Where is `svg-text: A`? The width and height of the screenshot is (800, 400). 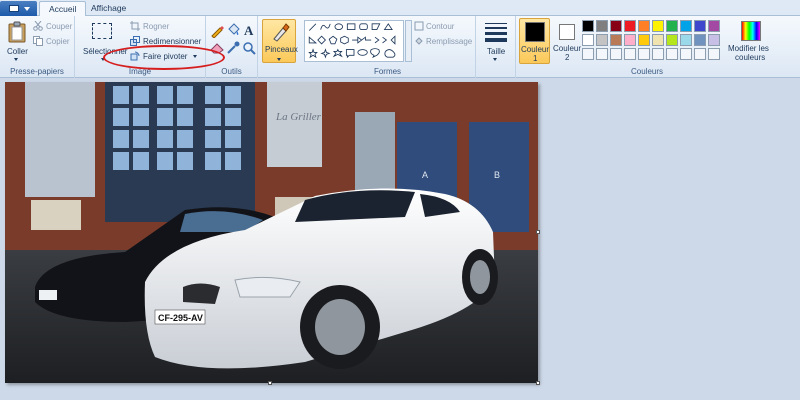 svg-text: A is located at coordinates (249, 30).